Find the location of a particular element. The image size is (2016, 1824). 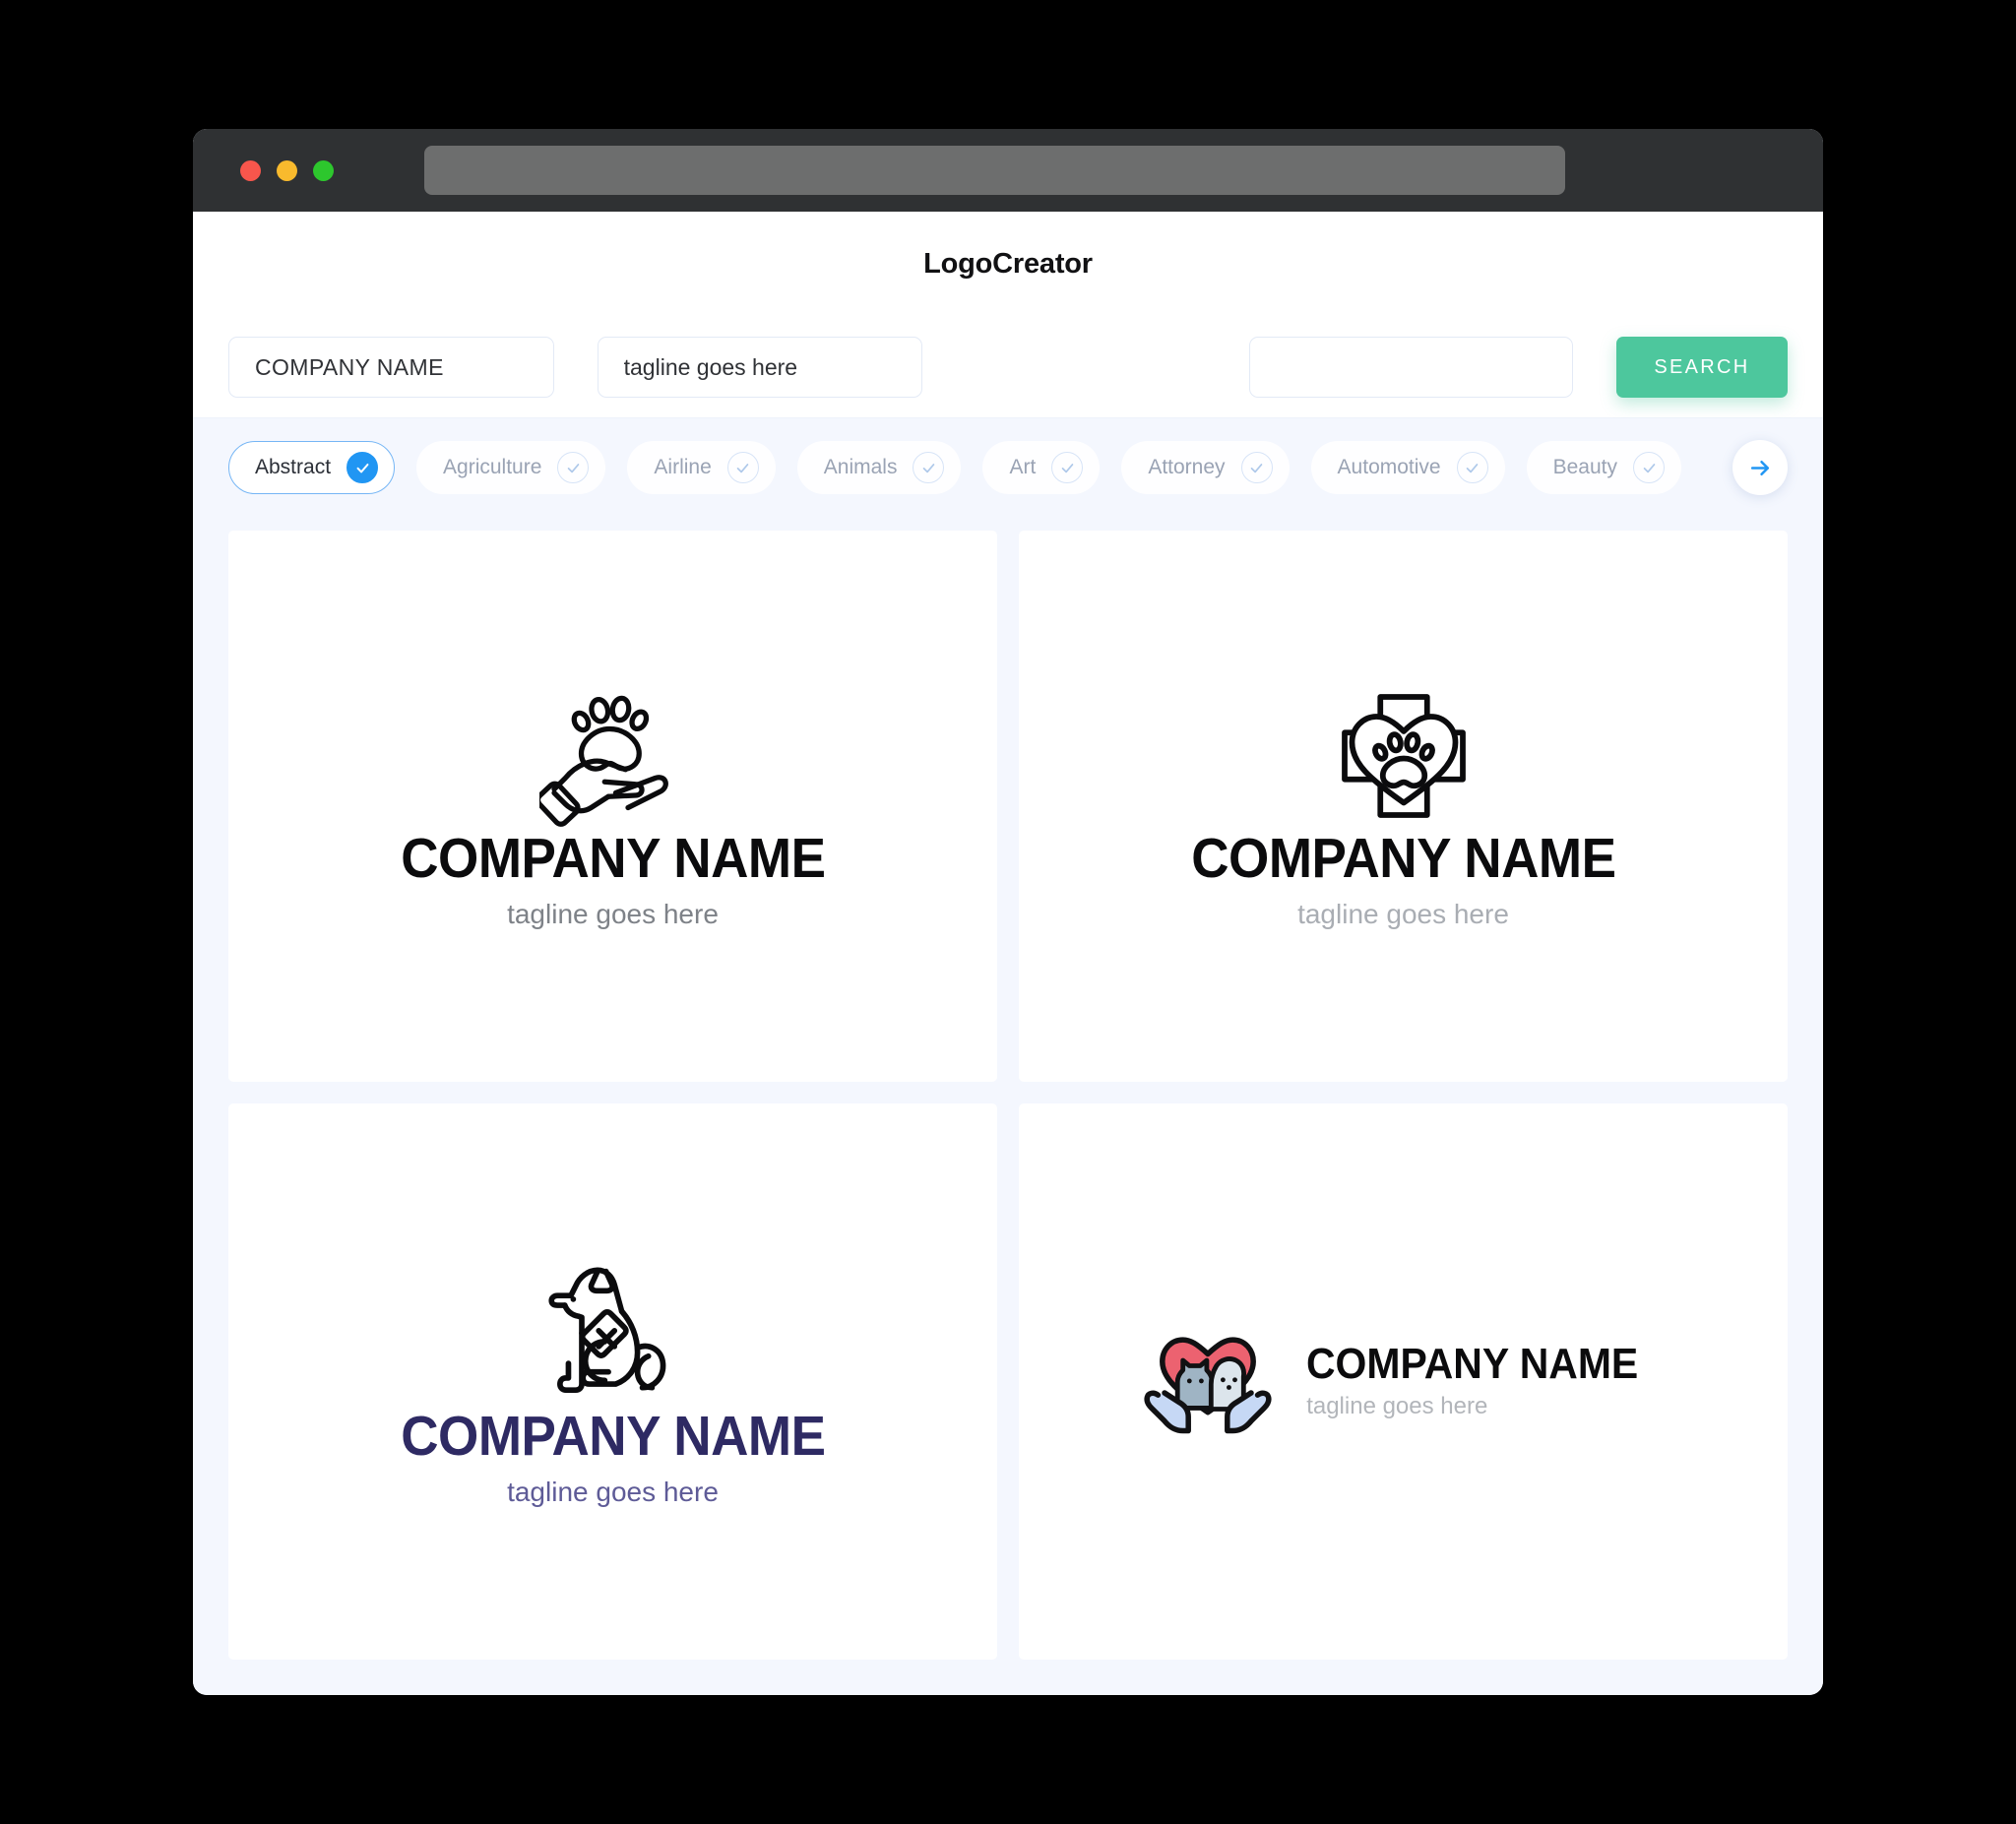

category-chip-agriculture: Agriculture is located at coordinates (511, 467).